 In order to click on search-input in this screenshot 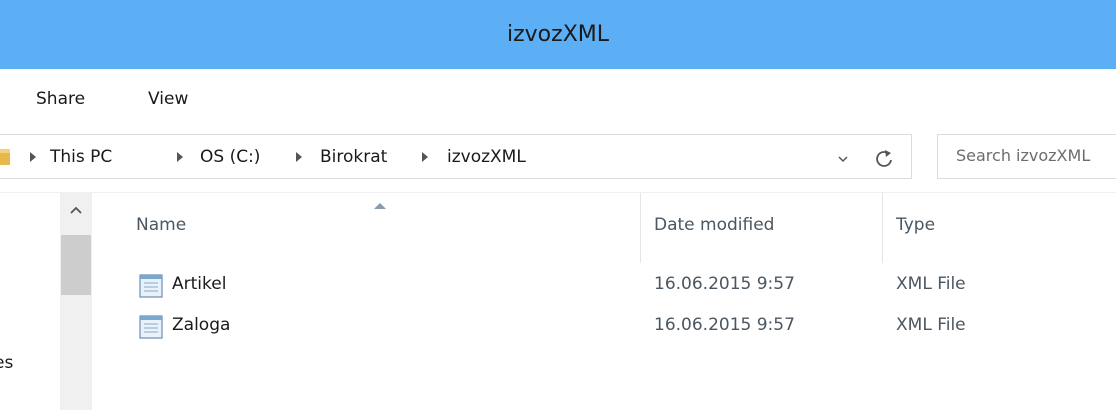, I will do `click(1036, 155)`.